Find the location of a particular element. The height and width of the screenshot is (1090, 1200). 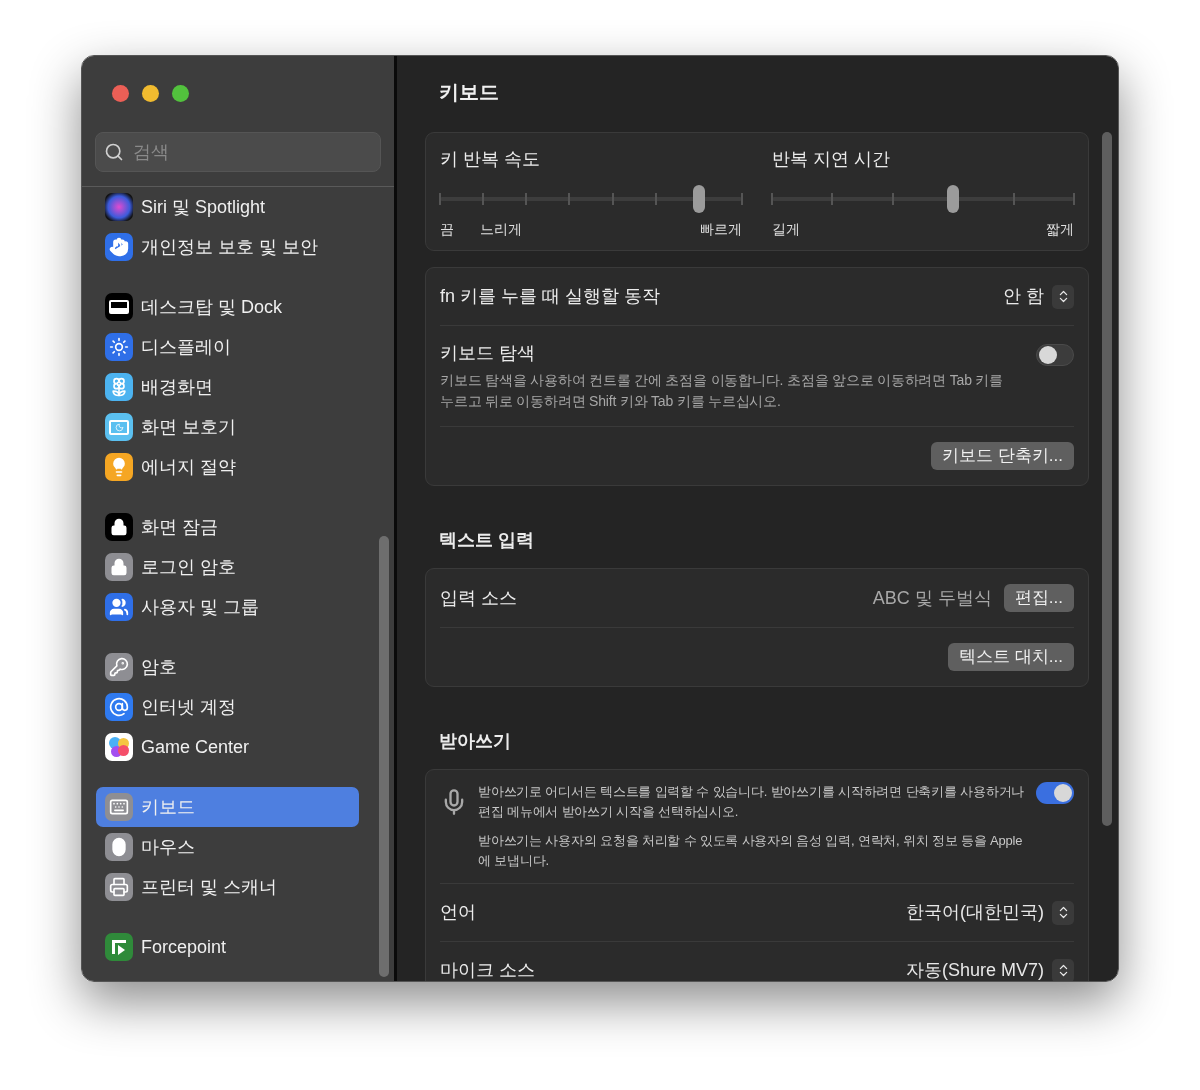

sidebar-item: 인터넷 계정 is located at coordinates (227, 707).